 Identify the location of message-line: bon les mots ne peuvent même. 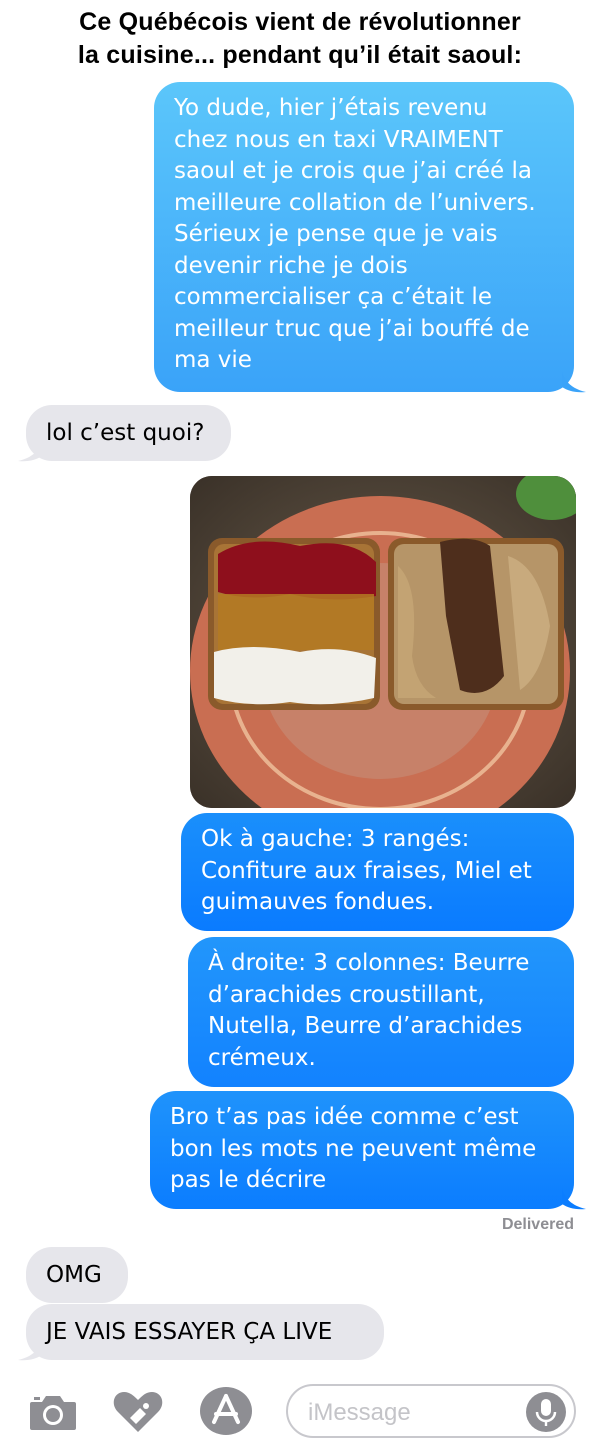
(353, 1148).